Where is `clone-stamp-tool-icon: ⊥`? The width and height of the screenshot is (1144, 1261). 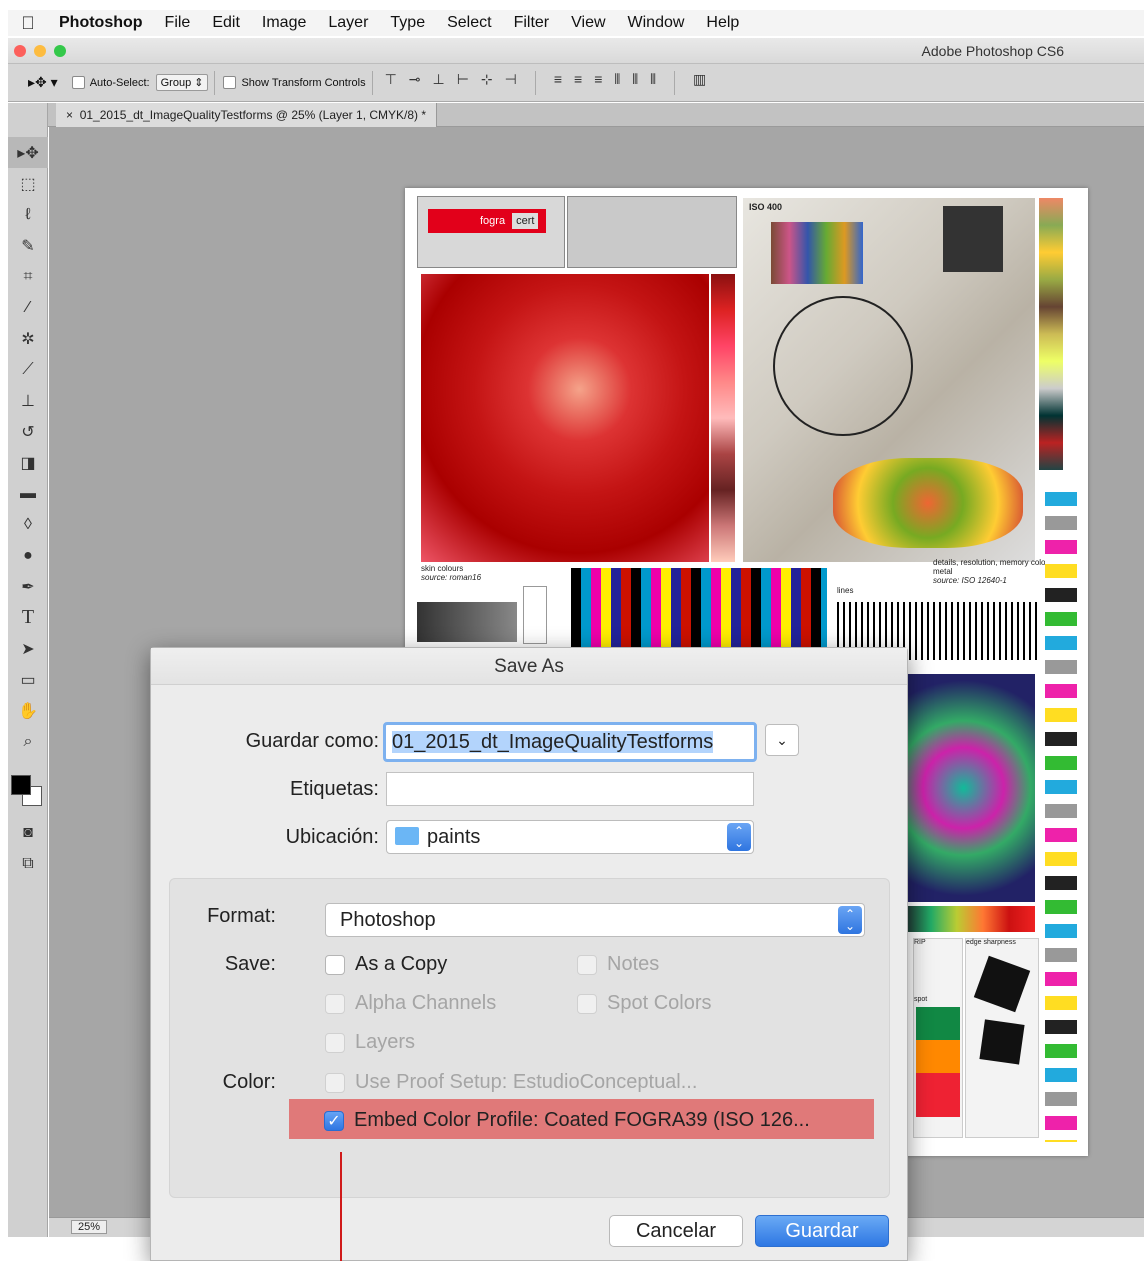
clone-stamp-tool-icon: ⊥ is located at coordinates (28, 400).